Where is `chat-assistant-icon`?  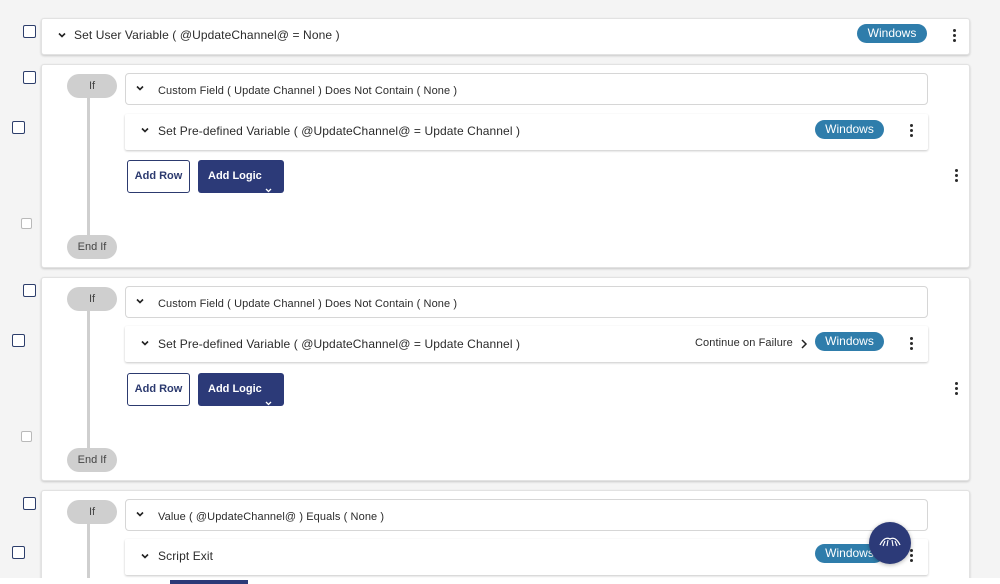
chat-assistant-icon is located at coordinates (890, 542).